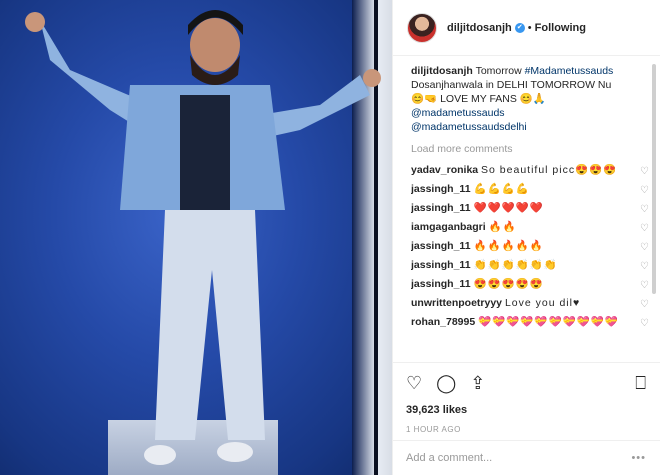 This screenshot has height=475, width=660. I want to click on comment-text: 💝💝💝💝💝💝💝💝💝💝, so click(548, 322).